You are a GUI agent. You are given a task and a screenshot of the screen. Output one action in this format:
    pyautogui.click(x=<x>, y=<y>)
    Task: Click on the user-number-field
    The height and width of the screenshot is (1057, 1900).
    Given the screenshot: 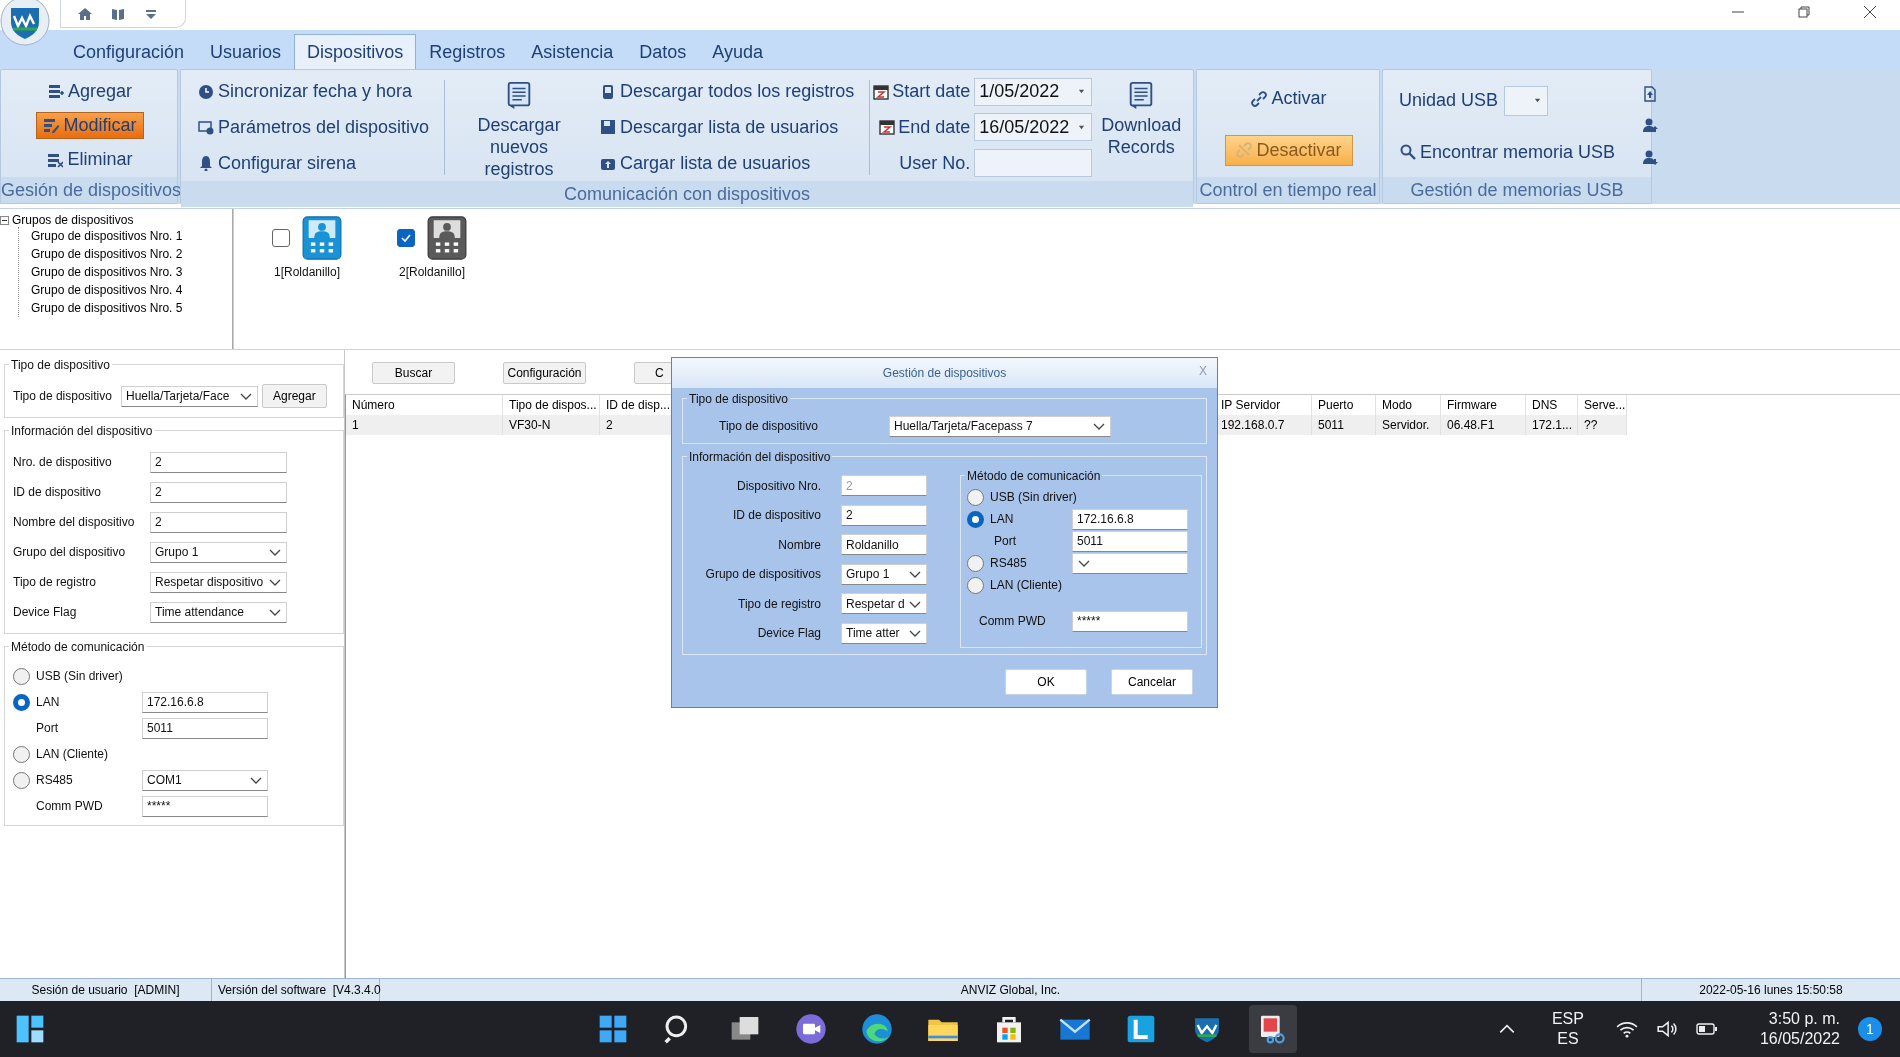 What is the action you would take?
    pyautogui.click(x=1033, y=163)
    